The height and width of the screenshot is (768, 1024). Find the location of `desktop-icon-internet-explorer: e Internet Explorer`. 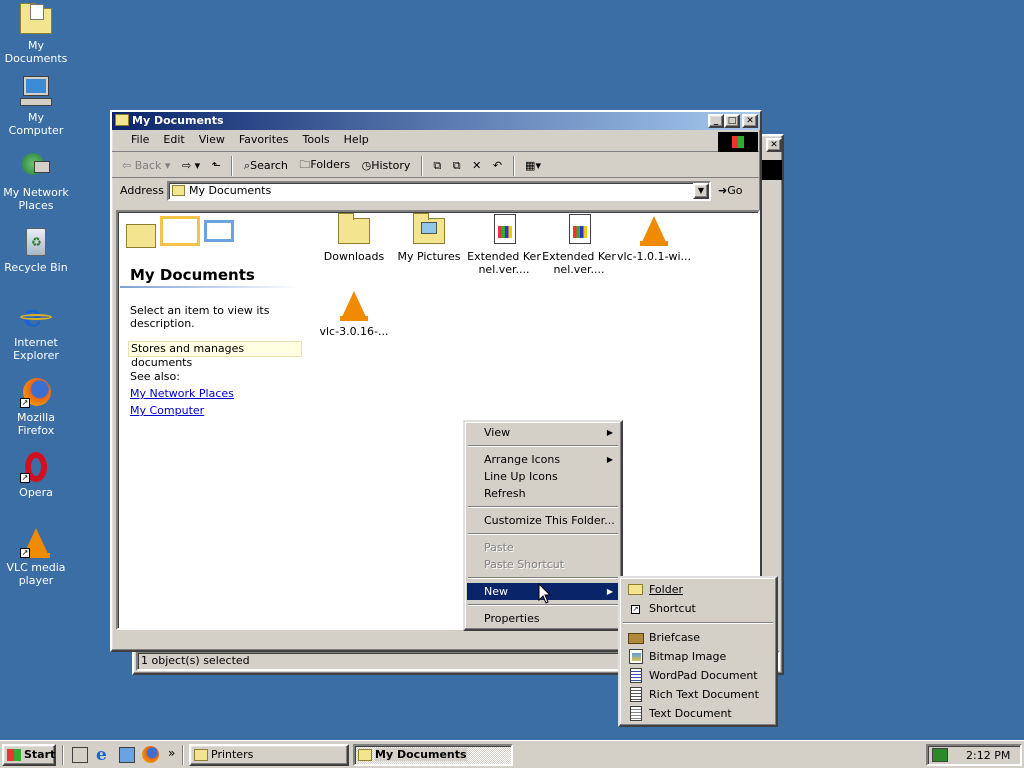

desktop-icon-internet-explorer: e Internet Explorer is located at coordinates (36, 332).